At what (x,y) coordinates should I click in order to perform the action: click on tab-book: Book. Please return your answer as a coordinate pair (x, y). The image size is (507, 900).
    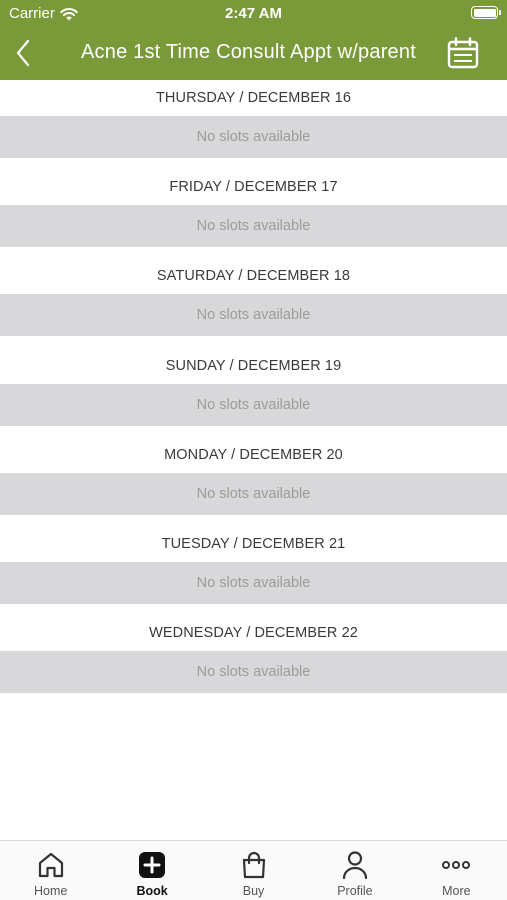
    Looking at the image, I should click on (151, 870).